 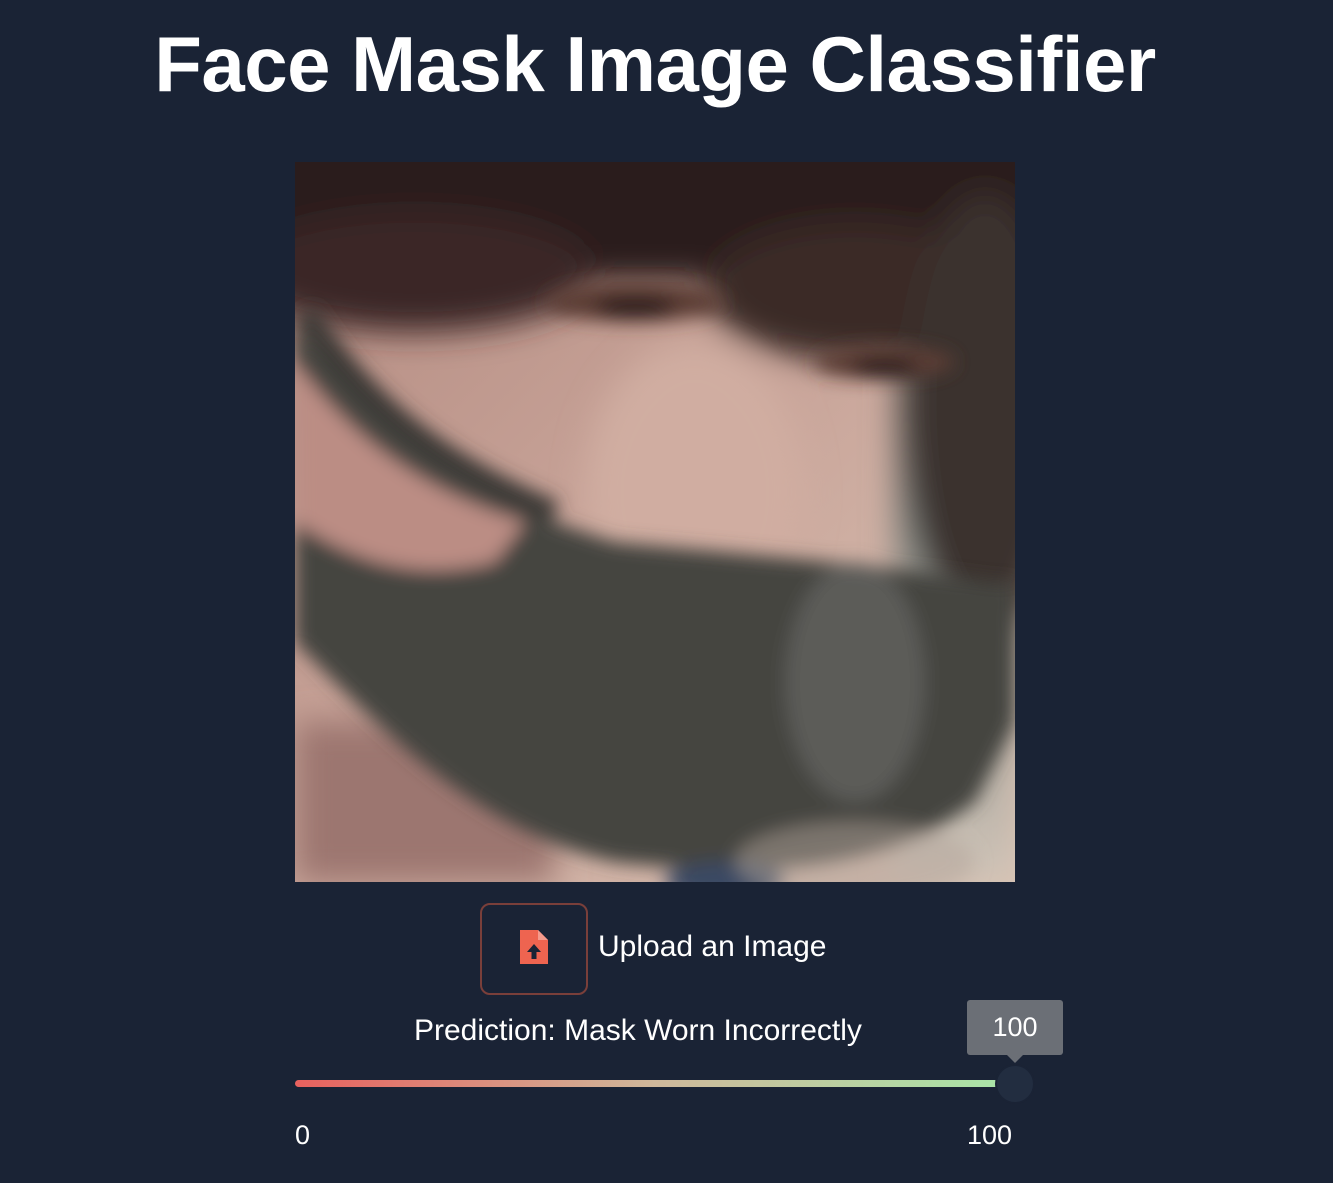 What do you see at coordinates (712, 947) in the screenshot?
I see `upload-label: Upload an Image` at bounding box center [712, 947].